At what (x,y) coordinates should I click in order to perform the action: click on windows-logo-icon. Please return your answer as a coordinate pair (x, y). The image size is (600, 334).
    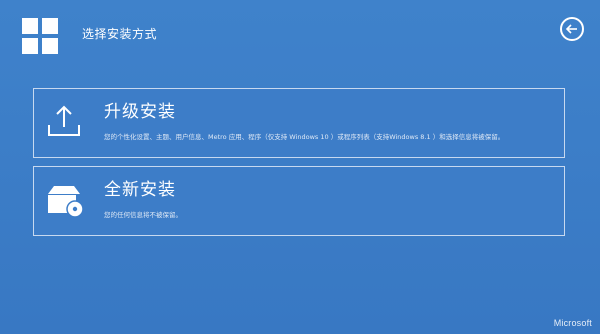
    Looking at the image, I should click on (40, 36).